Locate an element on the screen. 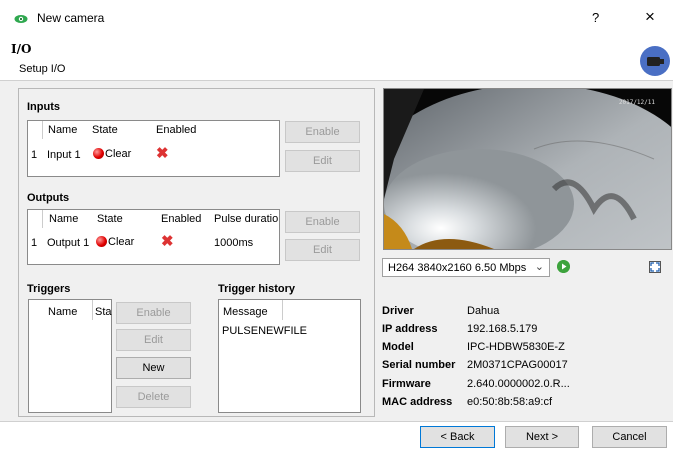 The height and width of the screenshot is (458, 673). outputs-edit-button: Edit is located at coordinates (322, 250).